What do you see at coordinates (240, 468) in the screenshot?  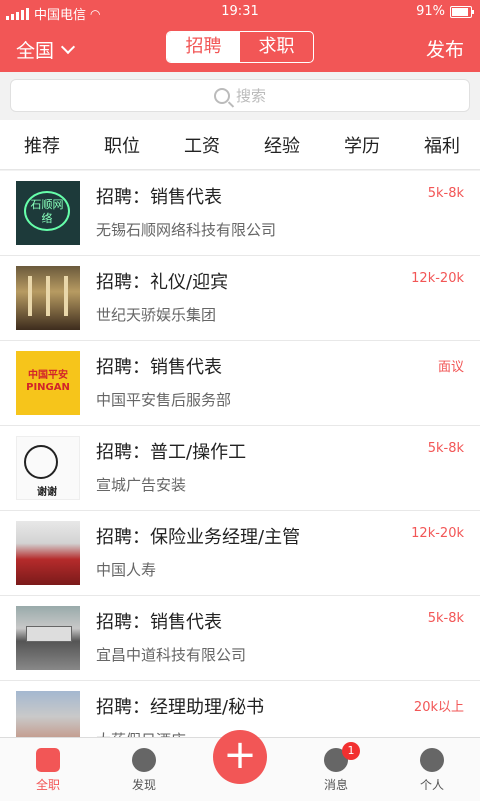 I see `job-list-item: 谢谢 招聘：普工/操作工 宣城广告安装 5k-8k` at bounding box center [240, 468].